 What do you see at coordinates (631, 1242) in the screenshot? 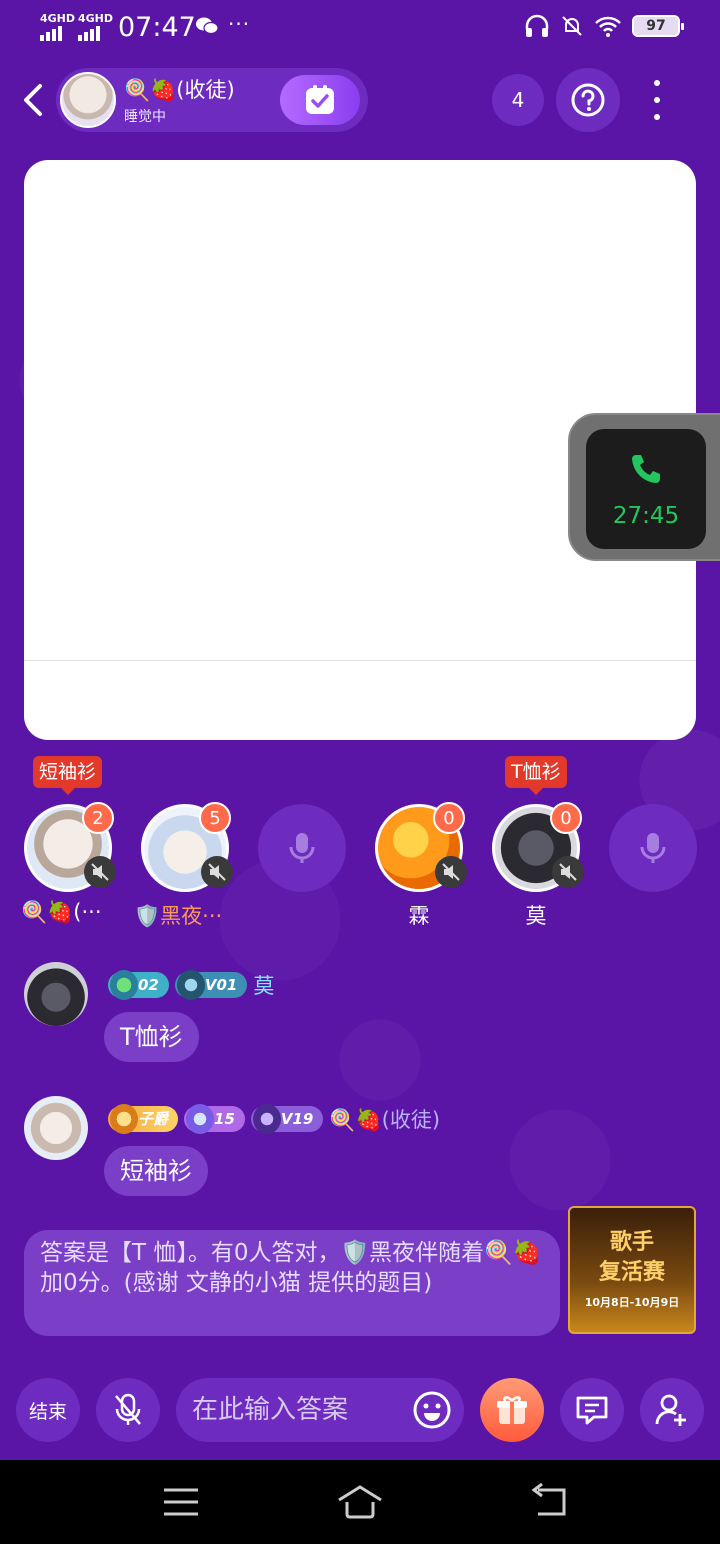
I see `promo-title-line1: 歌手` at bounding box center [631, 1242].